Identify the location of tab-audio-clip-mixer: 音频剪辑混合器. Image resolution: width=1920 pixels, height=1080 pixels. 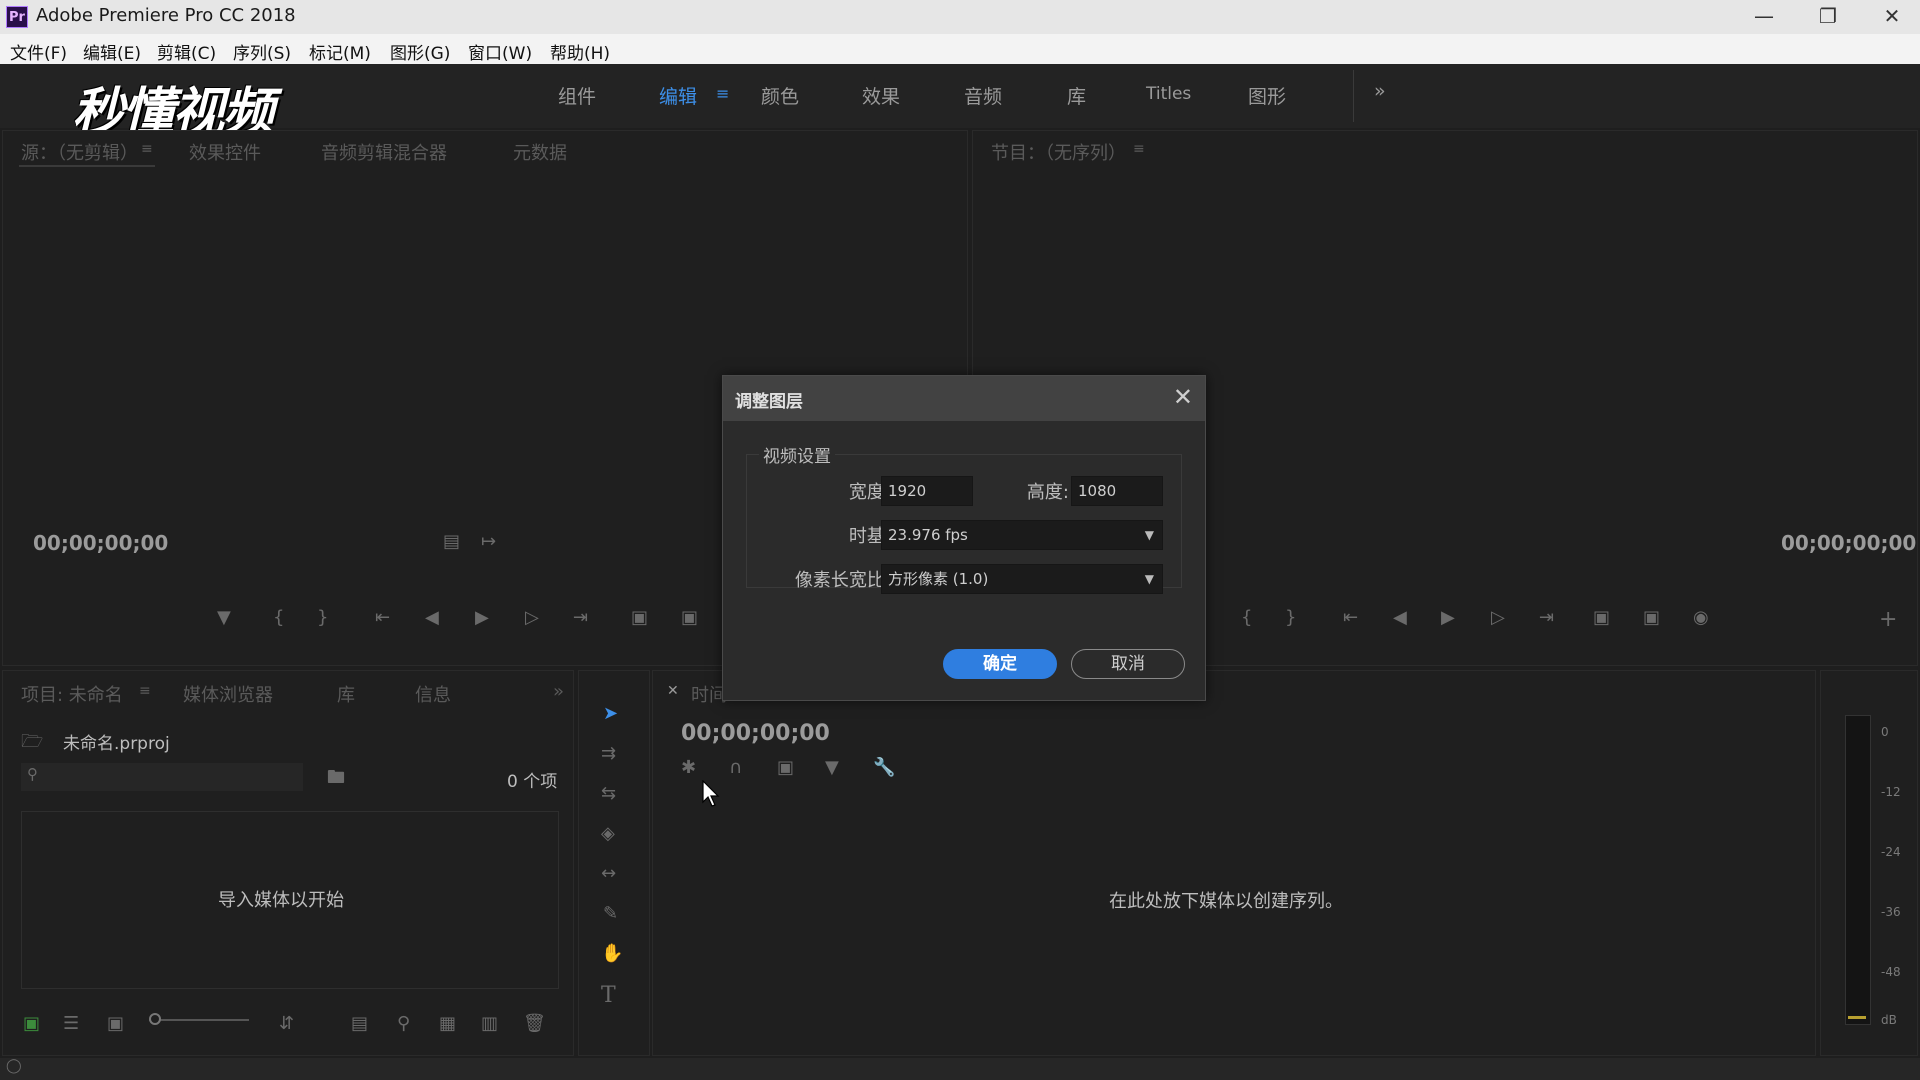
(384, 152).